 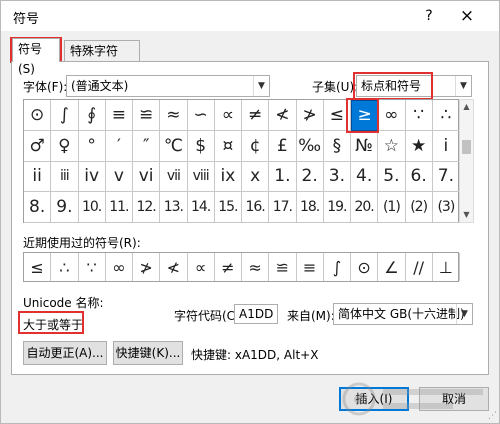 What do you see at coordinates (446, 177) in the screenshot?
I see `symbol-cell: 7.` at bounding box center [446, 177].